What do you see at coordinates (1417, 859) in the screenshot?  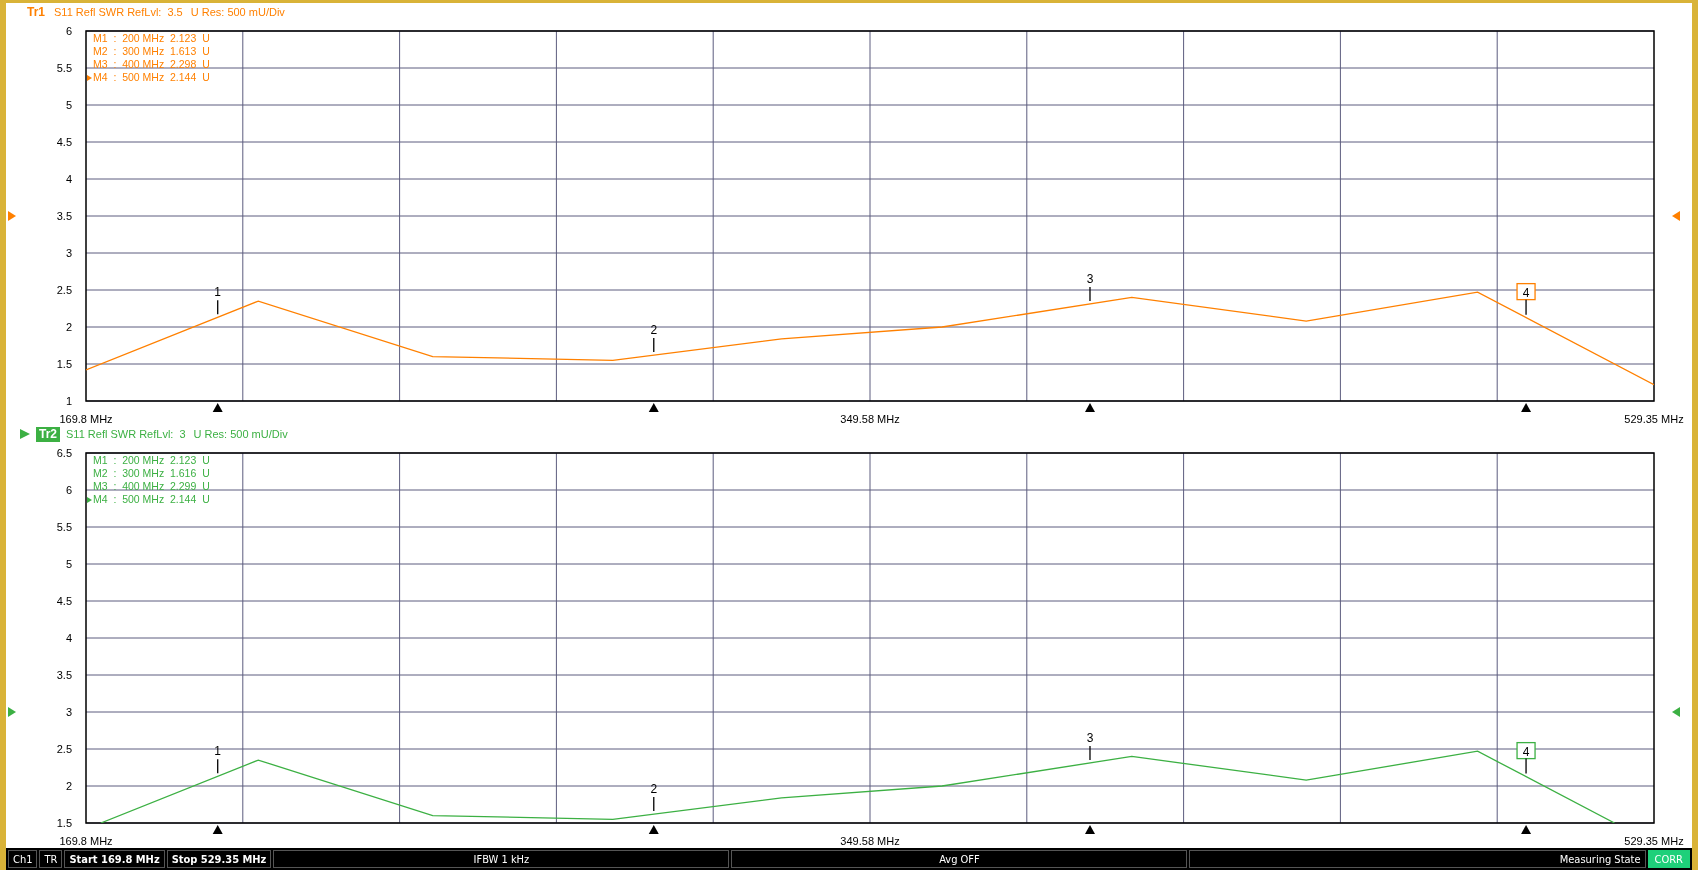 I see `status-field: Measuring State` at bounding box center [1417, 859].